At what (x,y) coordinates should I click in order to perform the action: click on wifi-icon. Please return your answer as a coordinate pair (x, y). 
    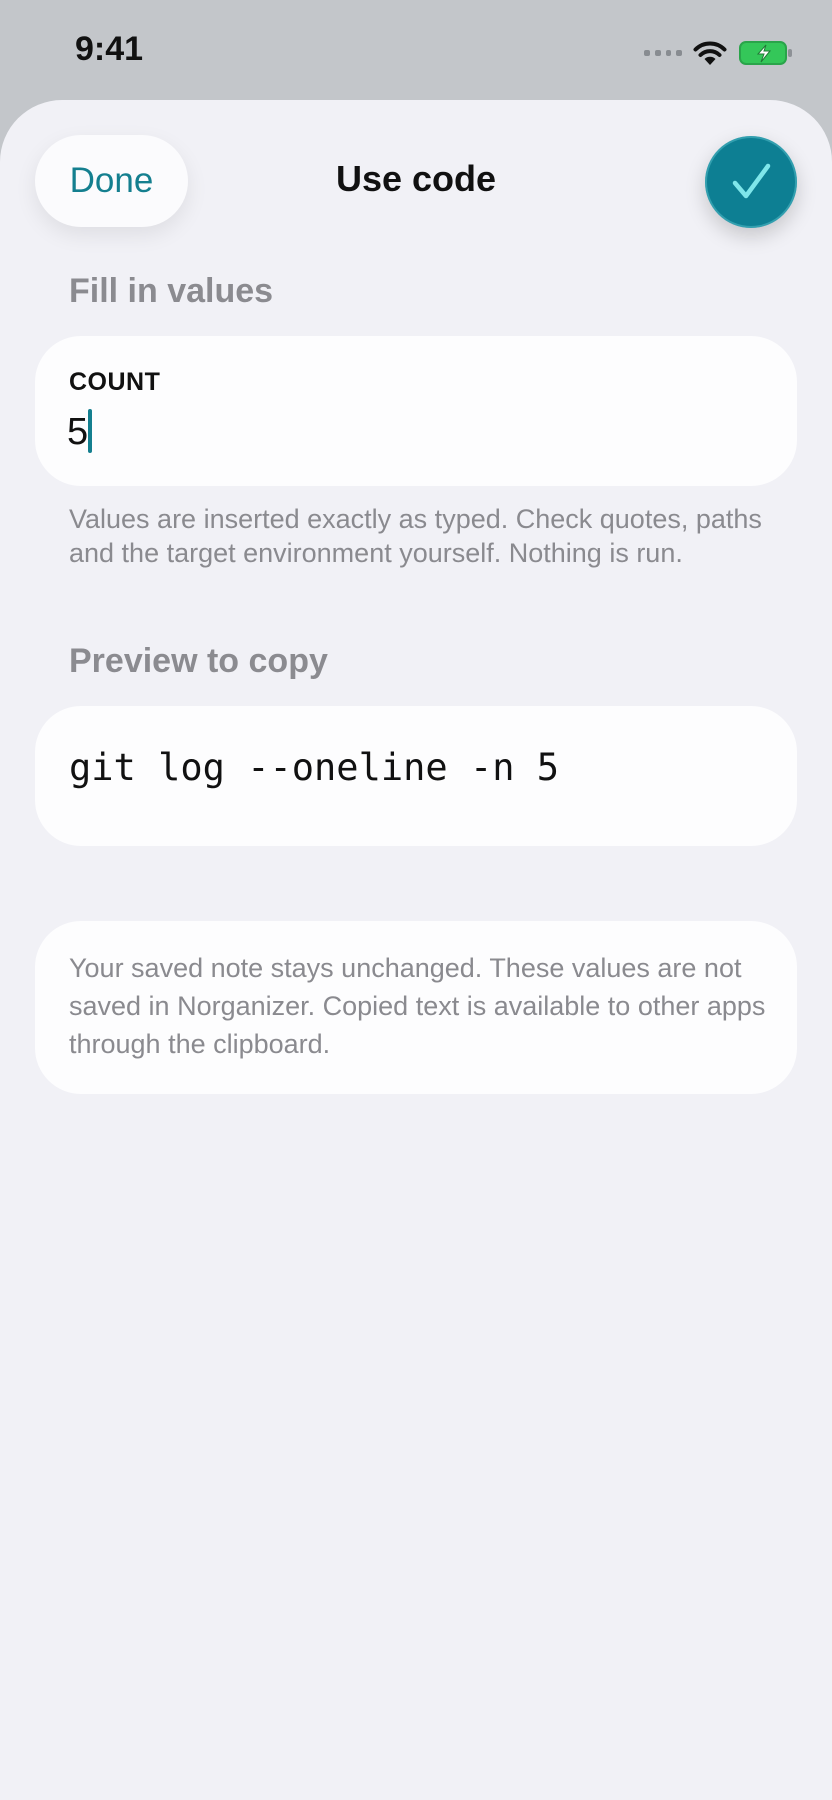
    Looking at the image, I should click on (710, 53).